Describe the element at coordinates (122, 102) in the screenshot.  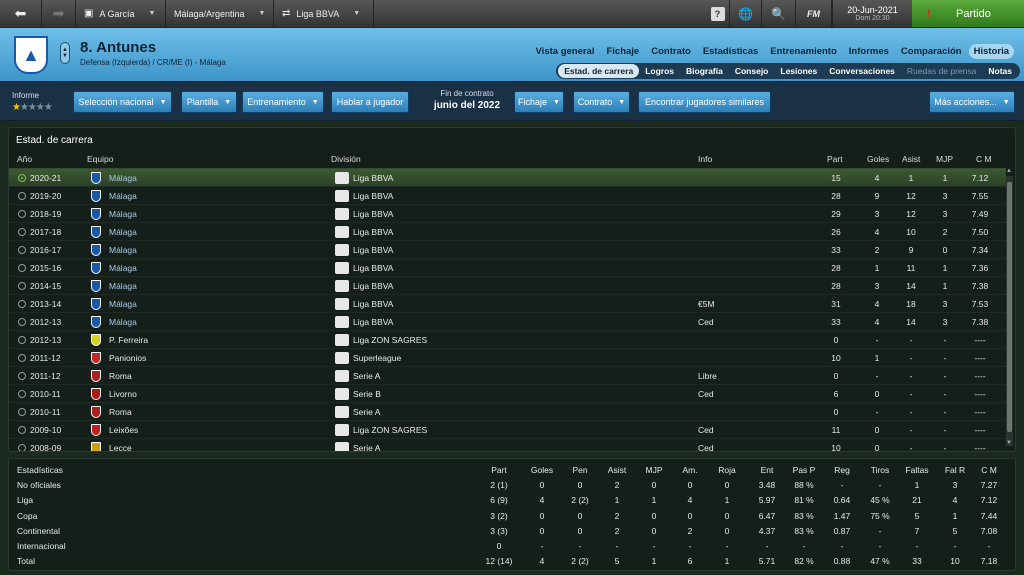
I see `national-selection-button: Selección nacional ▼` at that location.